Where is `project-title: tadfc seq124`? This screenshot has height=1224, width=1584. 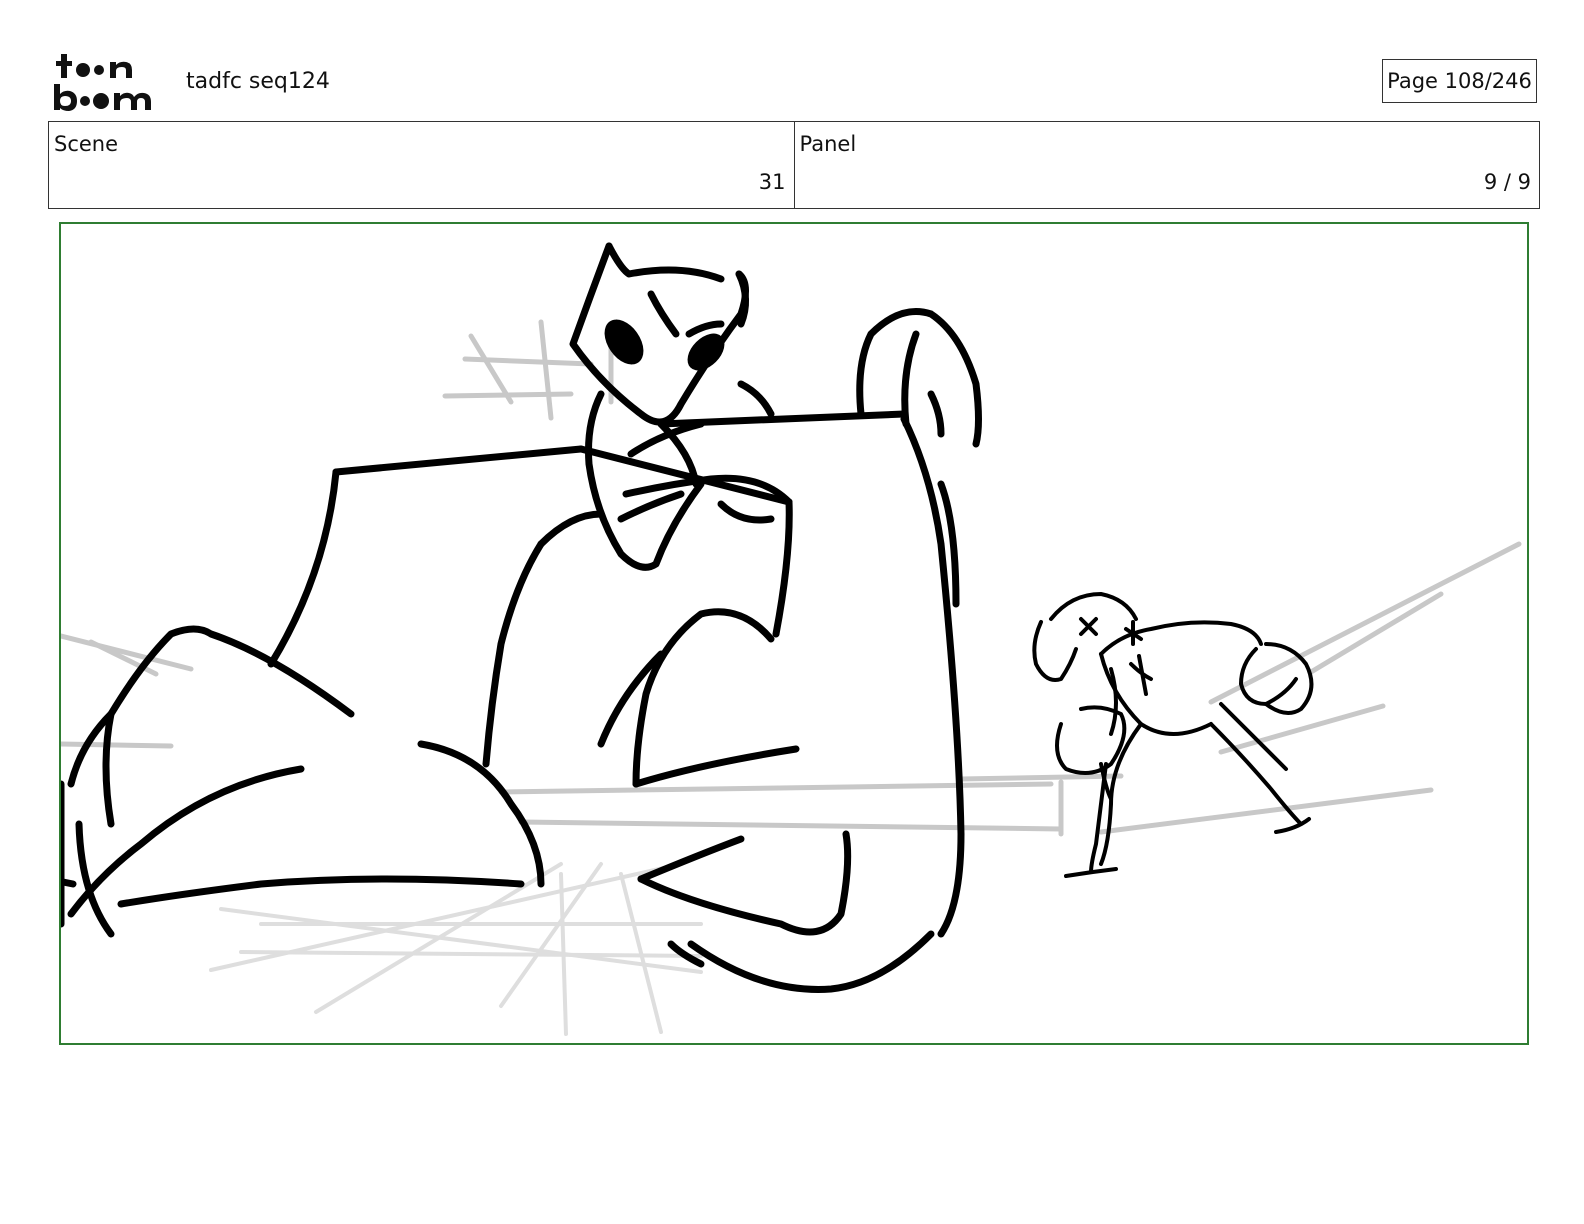
project-title: tadfc seq124 is located at coordinates (258, 81).